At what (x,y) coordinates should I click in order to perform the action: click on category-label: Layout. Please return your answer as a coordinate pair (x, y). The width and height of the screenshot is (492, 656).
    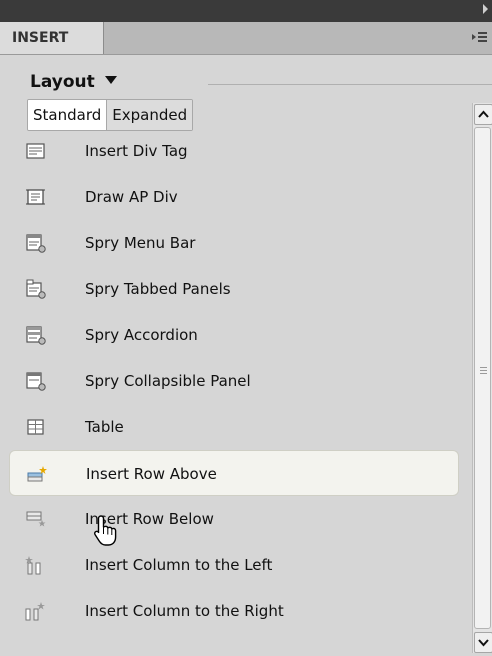
    Looking at the image, I should click on (62, 82).